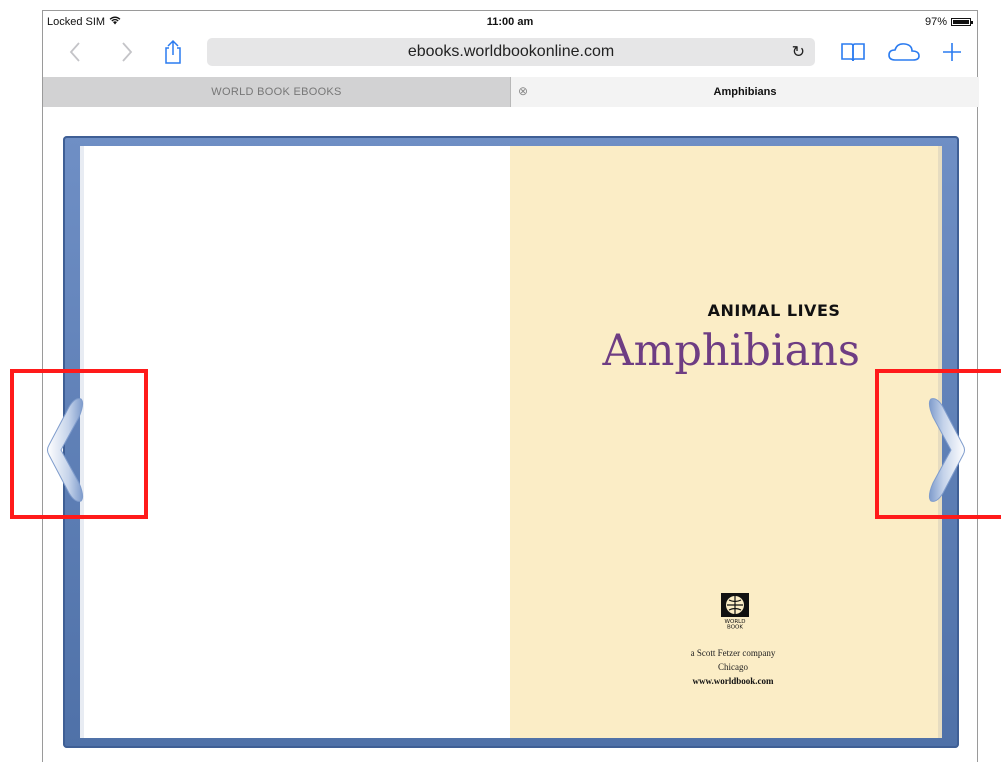 The height and width of the screenshot is (762, 1001). I want to click on back-button, so click(75, 52).